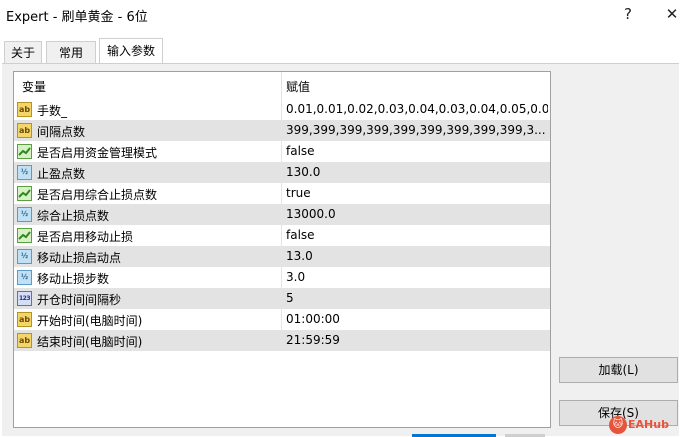  Describe the element at coordinates (73, 216) in the screenshot. I see `parameter-name: 综合止损点数` at that location.